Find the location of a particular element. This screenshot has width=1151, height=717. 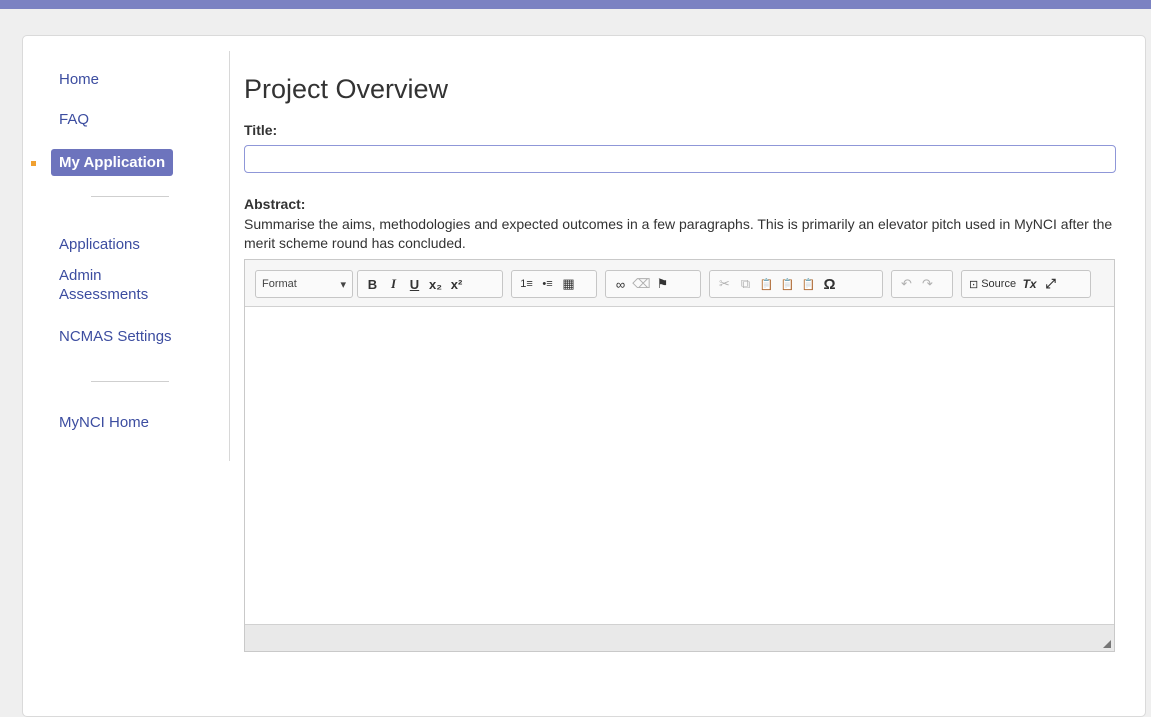

link-group: ∞ ⌫ ⚑ is located at coordinates (653, 284).